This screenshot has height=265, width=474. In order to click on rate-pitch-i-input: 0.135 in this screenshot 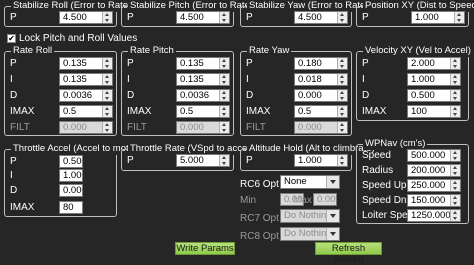, I will do `click(203, 79)`.